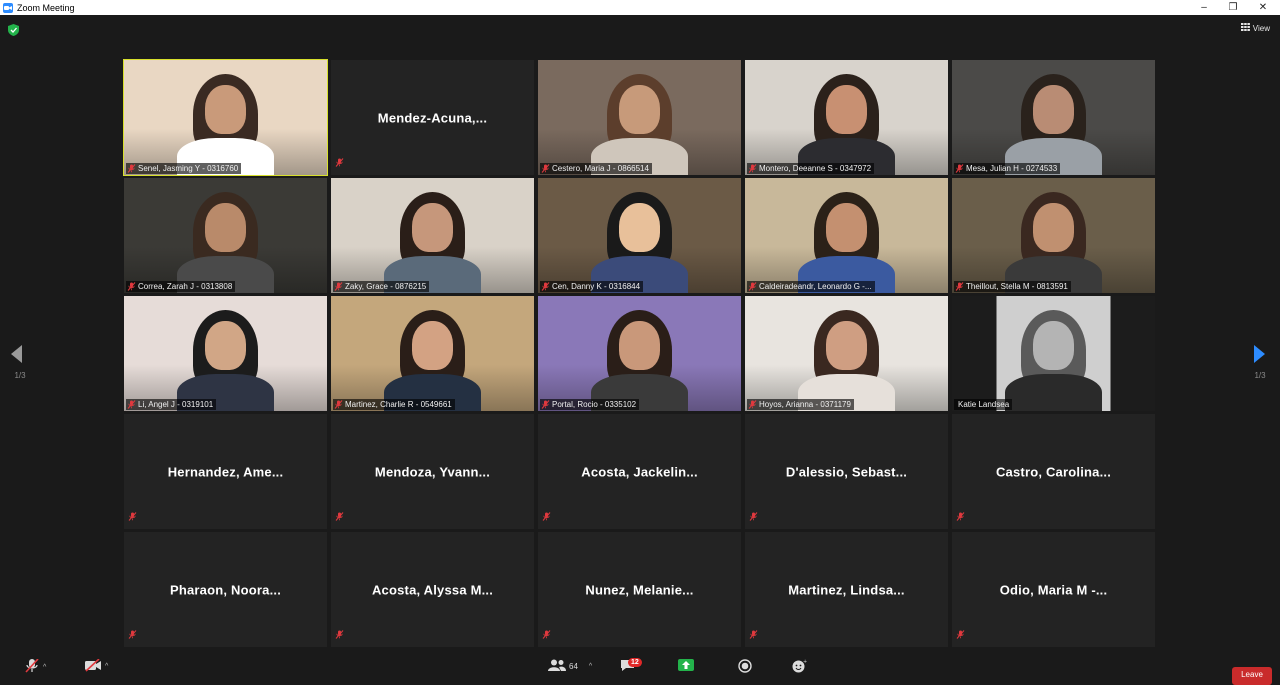 The image size is (1280, 685). Describe the element at coordinates (35, 666) in the screenshot. I see `unmute-button: ^` at that location.